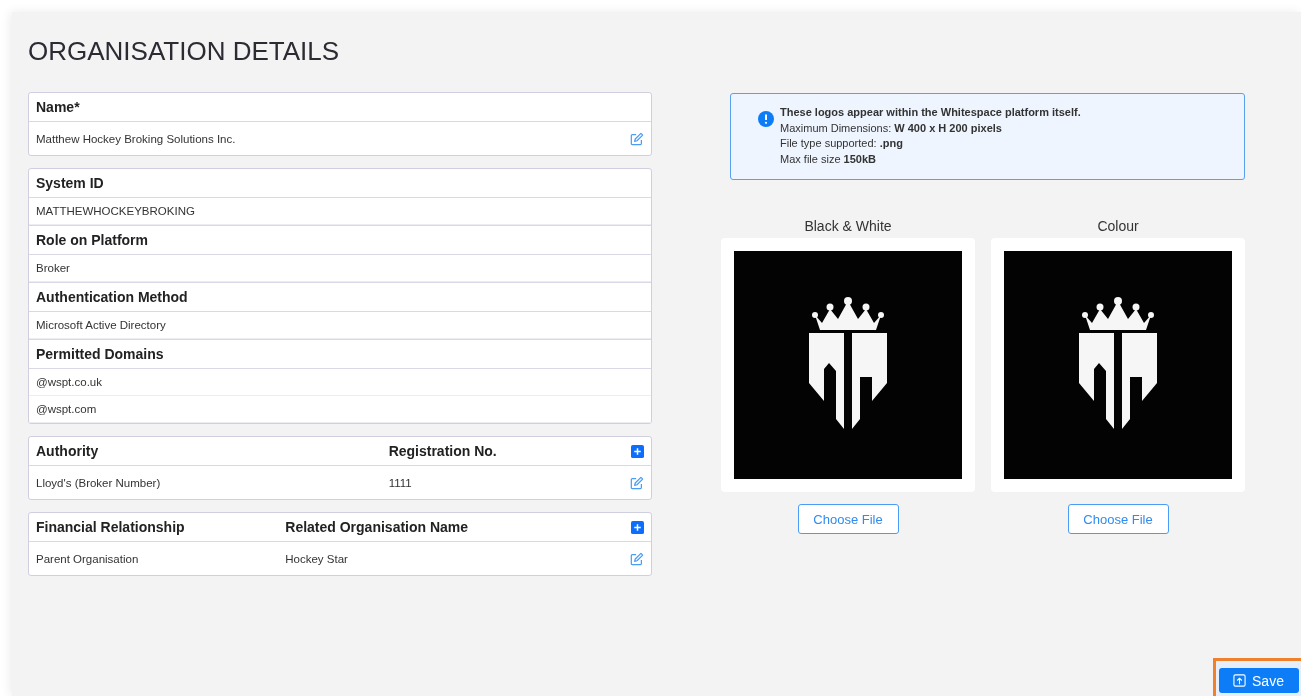  What do you see at coordinates (70, 183) in the screenshot?
I see `field-label: System ID` at bounding box center [70, 183].